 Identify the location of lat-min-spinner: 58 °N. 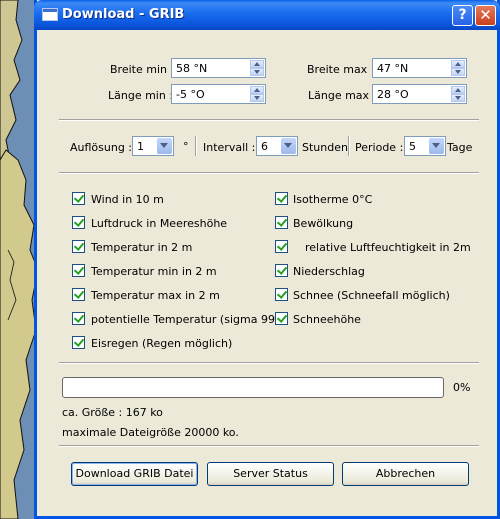
(218, 68).